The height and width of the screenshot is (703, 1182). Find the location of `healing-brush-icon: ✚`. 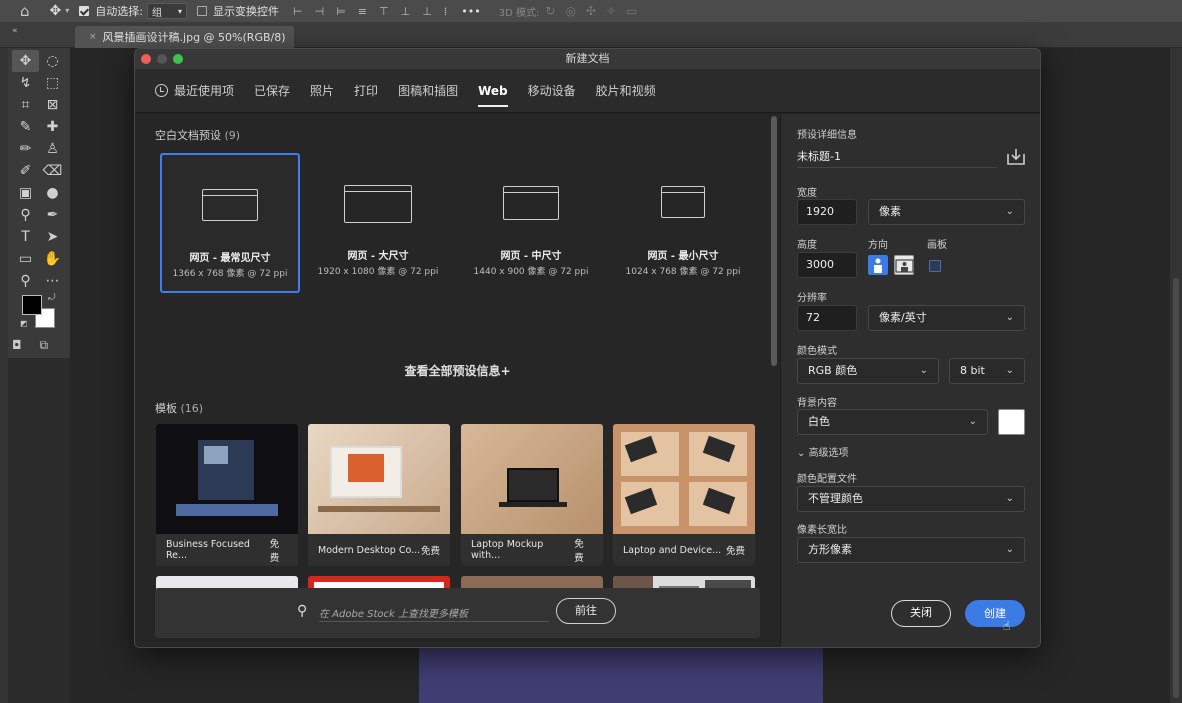

healing-brush-icon: ✚ is located at coordinates (52, 127).